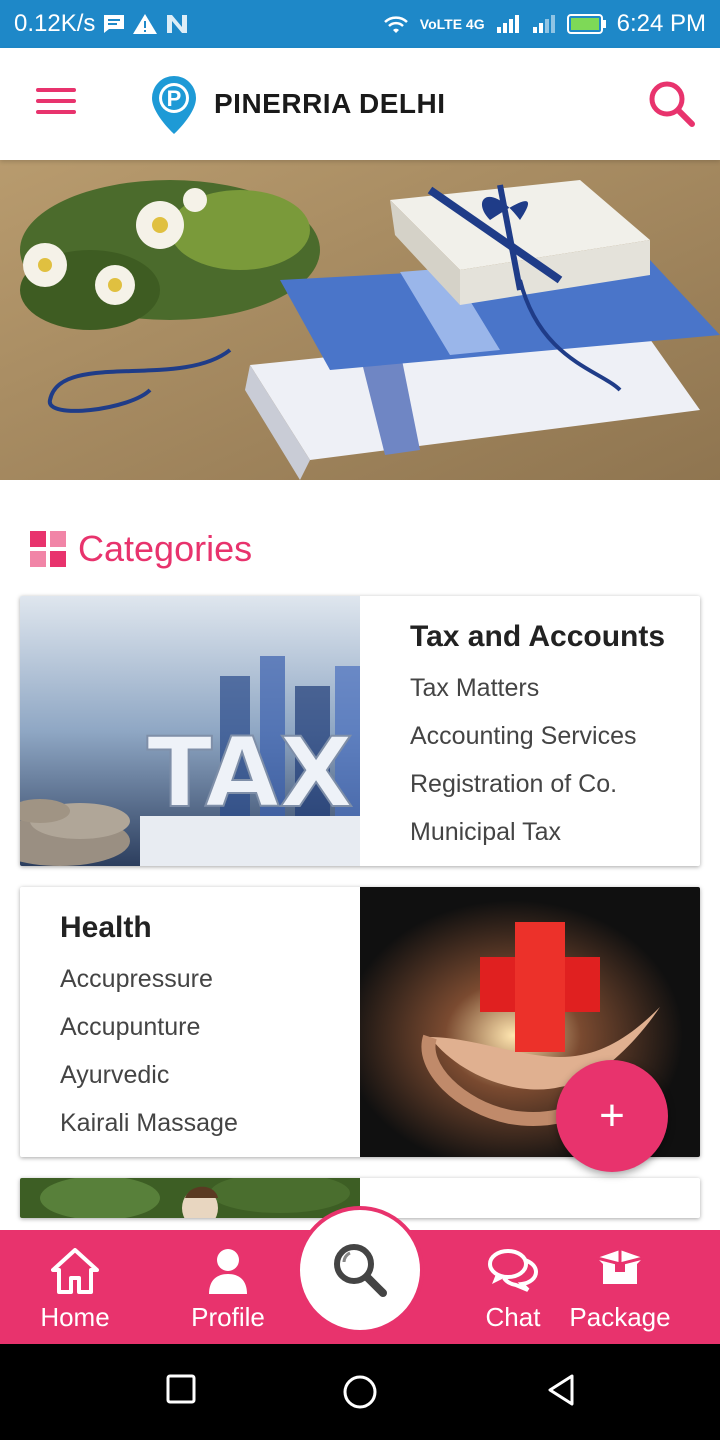 This screenshot has height=1440, width=720. I want to click on add-fab-button: +, so click(612, 1116).